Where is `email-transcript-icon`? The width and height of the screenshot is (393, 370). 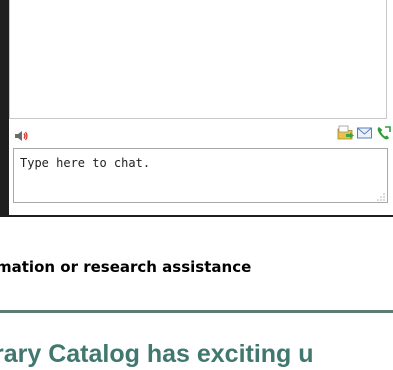 email-transcript-icon is located at coordinates (365, 133).